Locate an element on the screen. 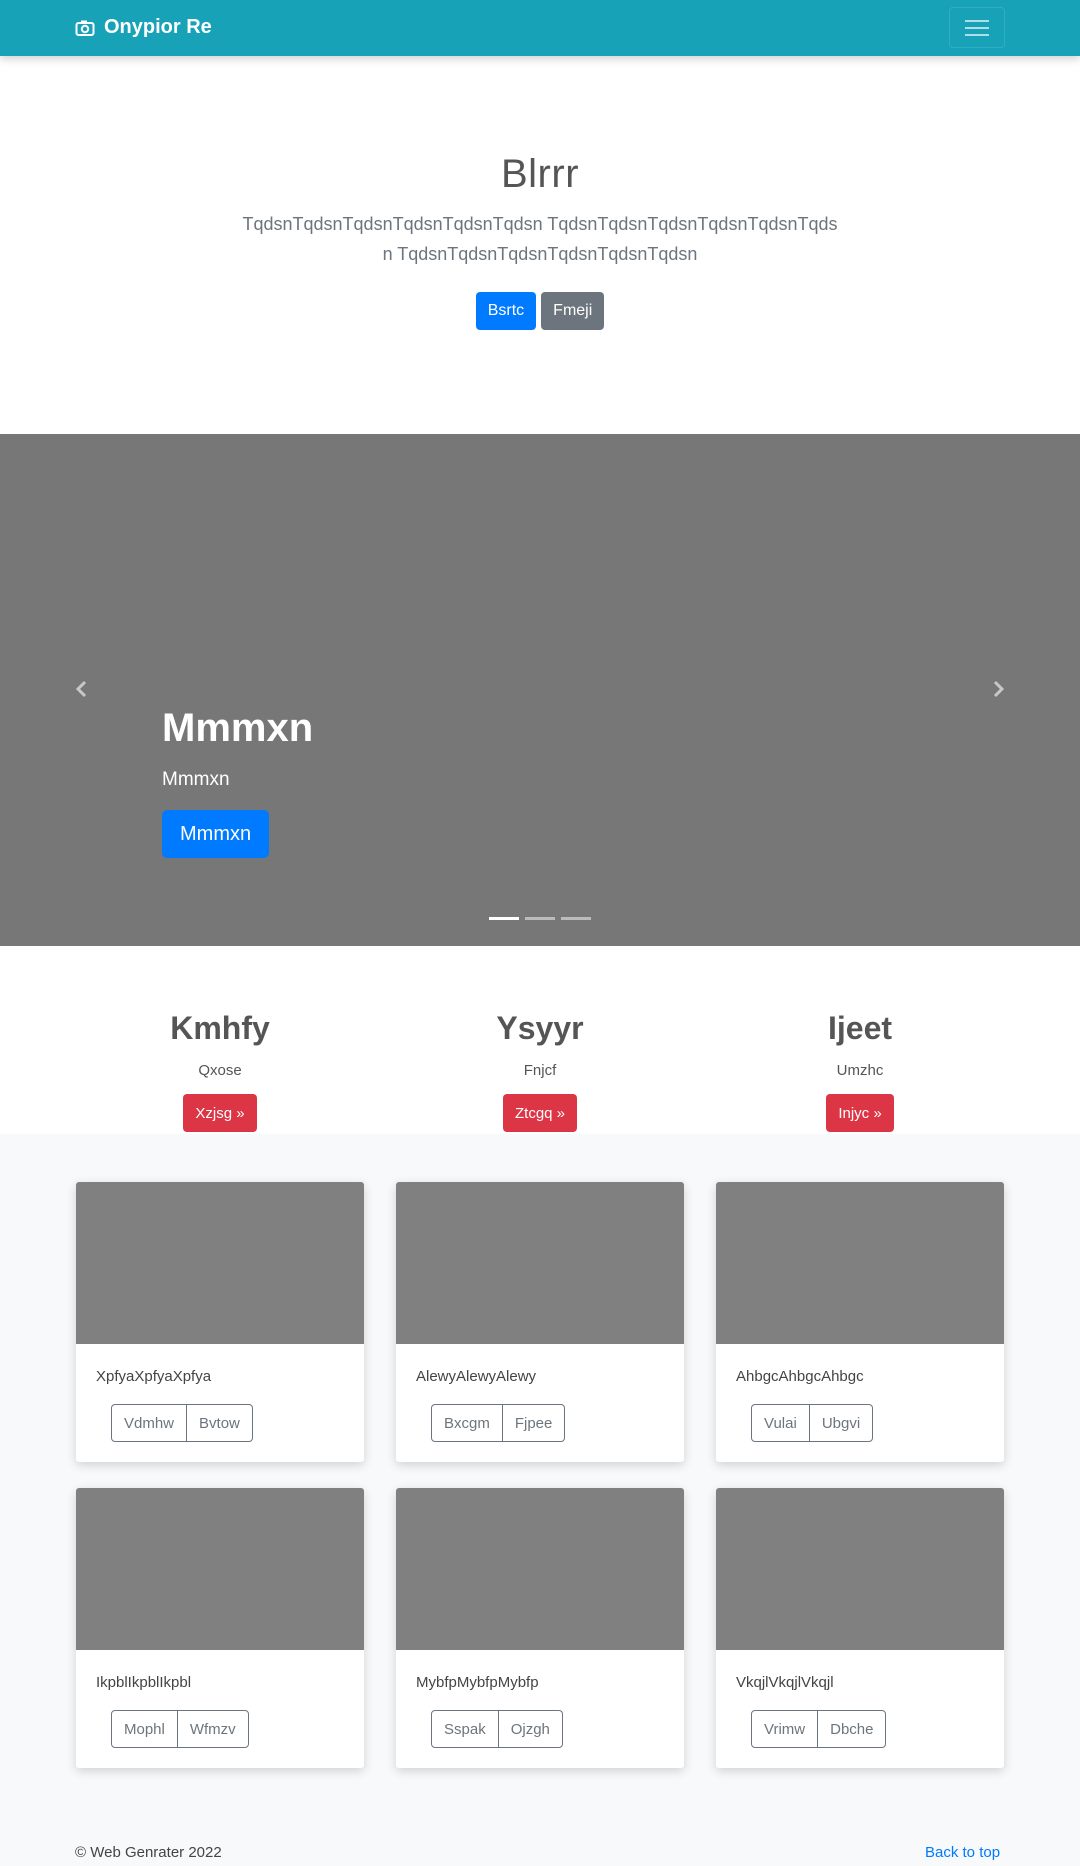  chevron-right-icon is located at coordinates (999, 689).